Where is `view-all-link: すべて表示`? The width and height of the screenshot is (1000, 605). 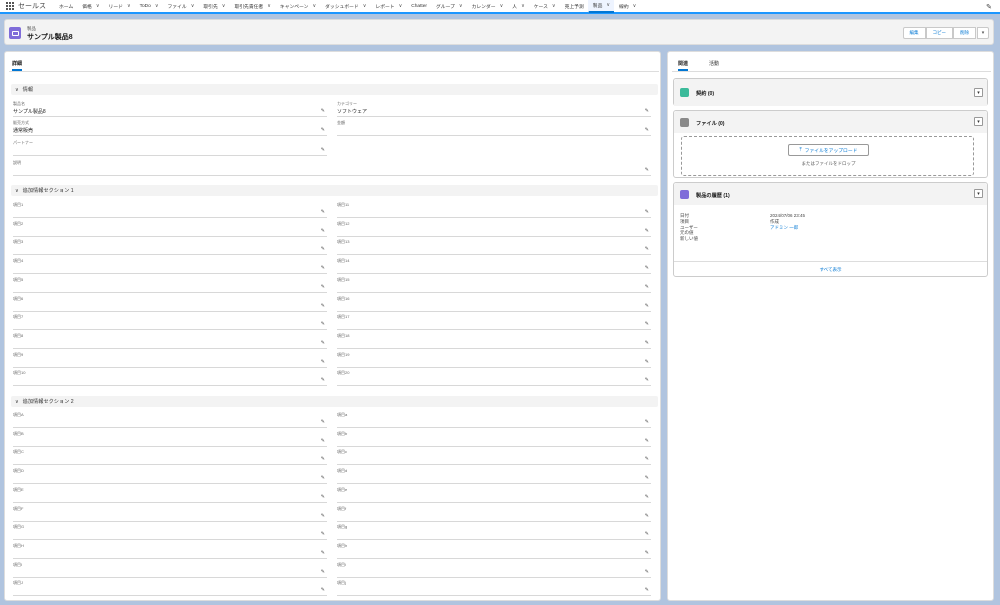
view-all-link: すべて表示 is located at coordinates (830, 270).